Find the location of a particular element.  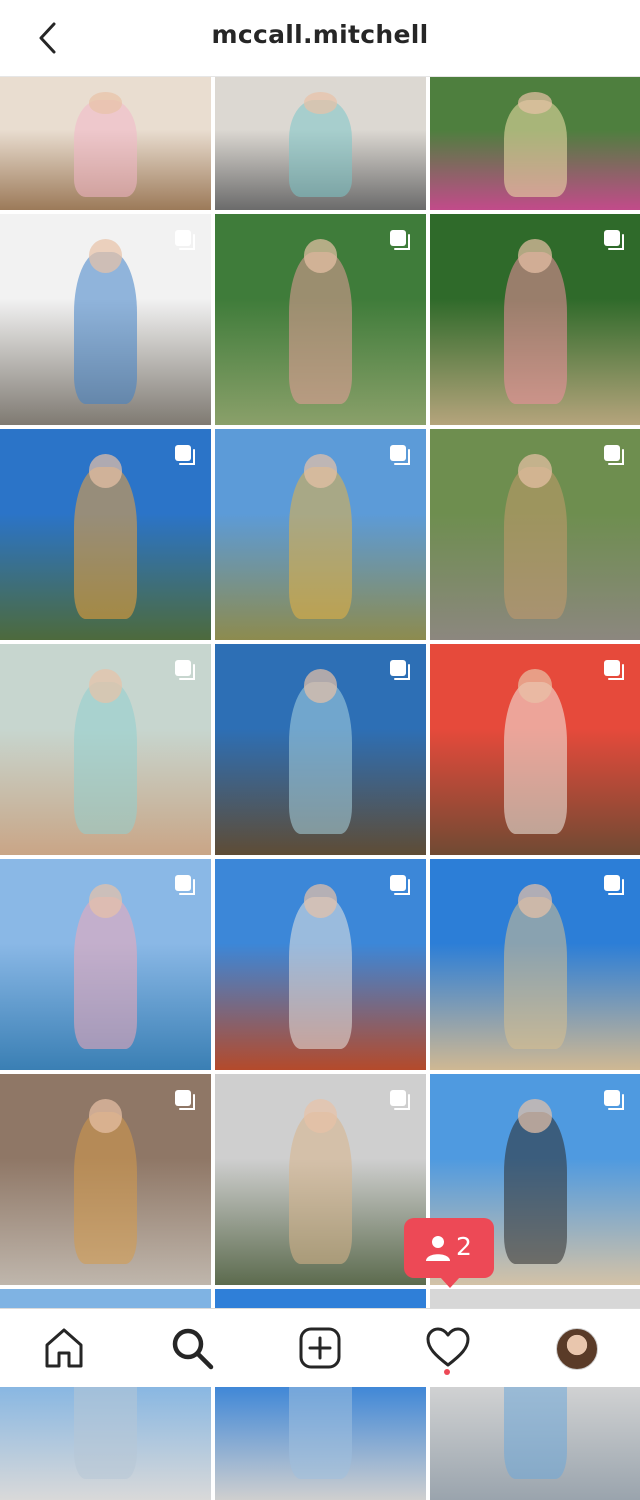

person-icon is located at coordinates (438, 1248).